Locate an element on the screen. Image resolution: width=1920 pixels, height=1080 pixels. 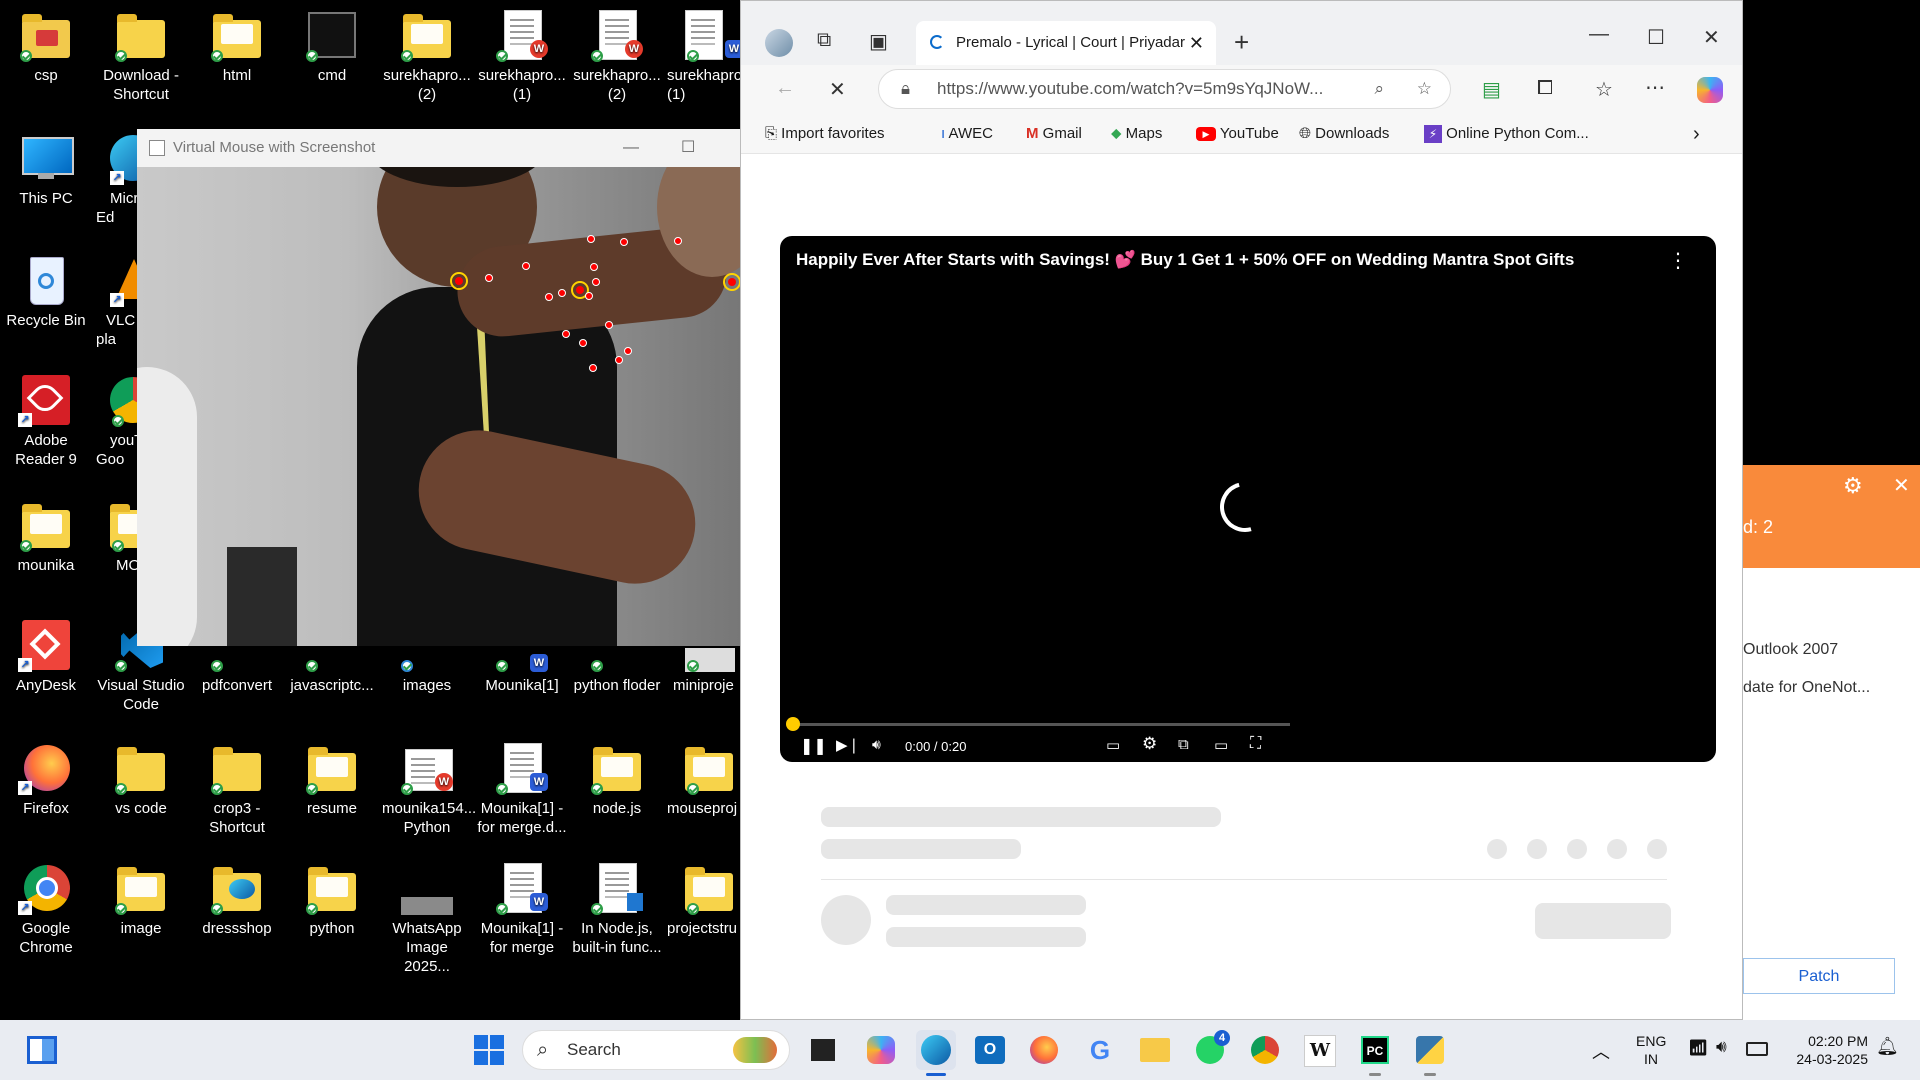
window-minimize-button: — is located at coordinates (1599, 34).